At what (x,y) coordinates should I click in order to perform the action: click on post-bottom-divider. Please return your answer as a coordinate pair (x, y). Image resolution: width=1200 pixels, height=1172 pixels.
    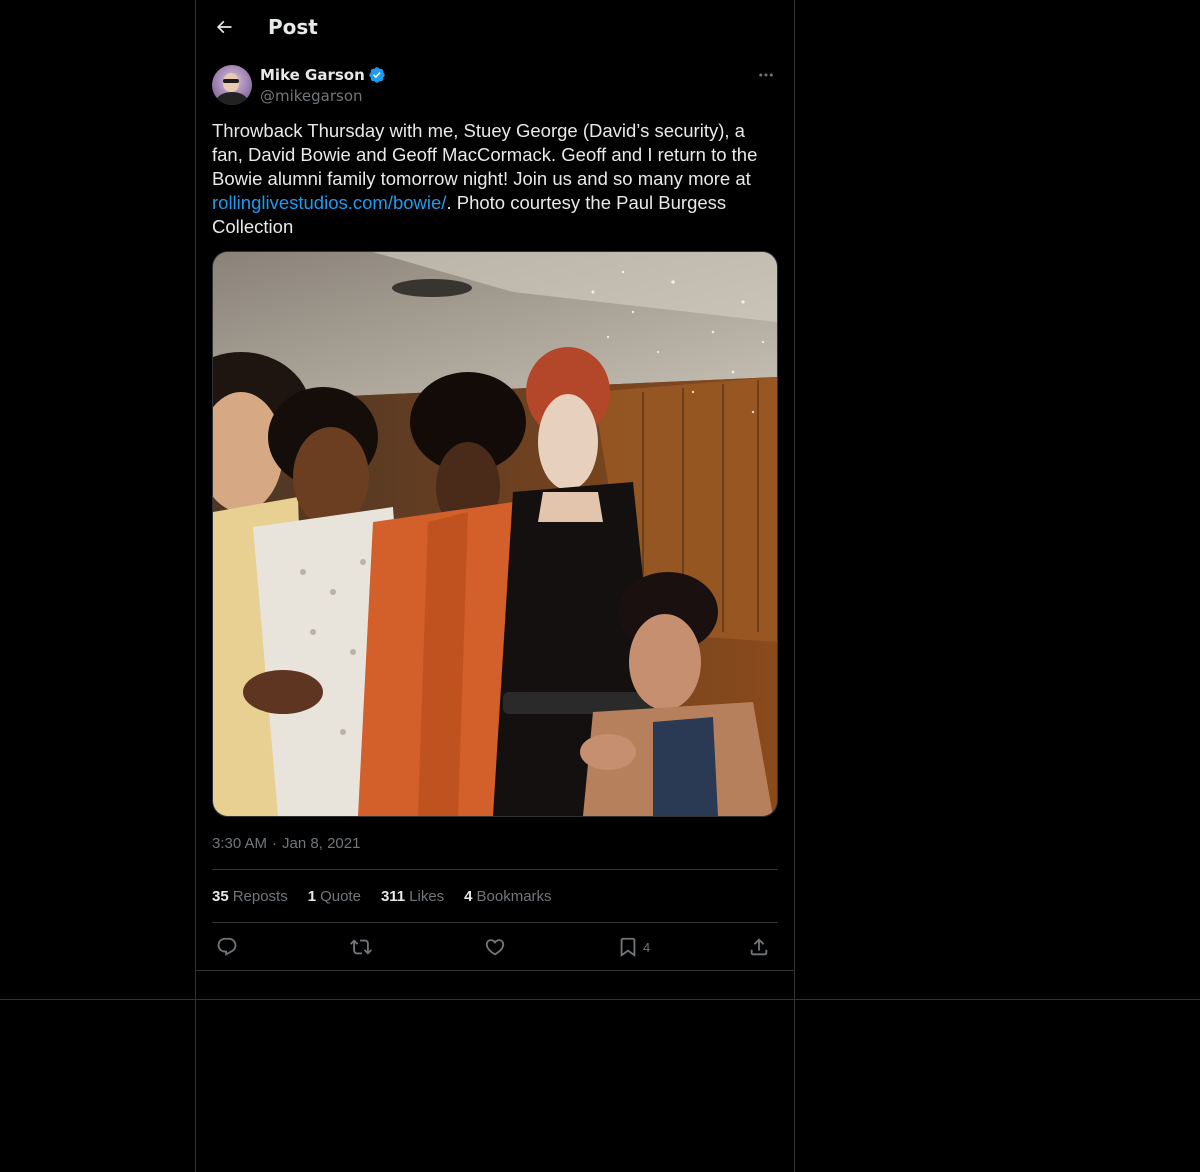
    Looking at the image, I should click on (495, 970).